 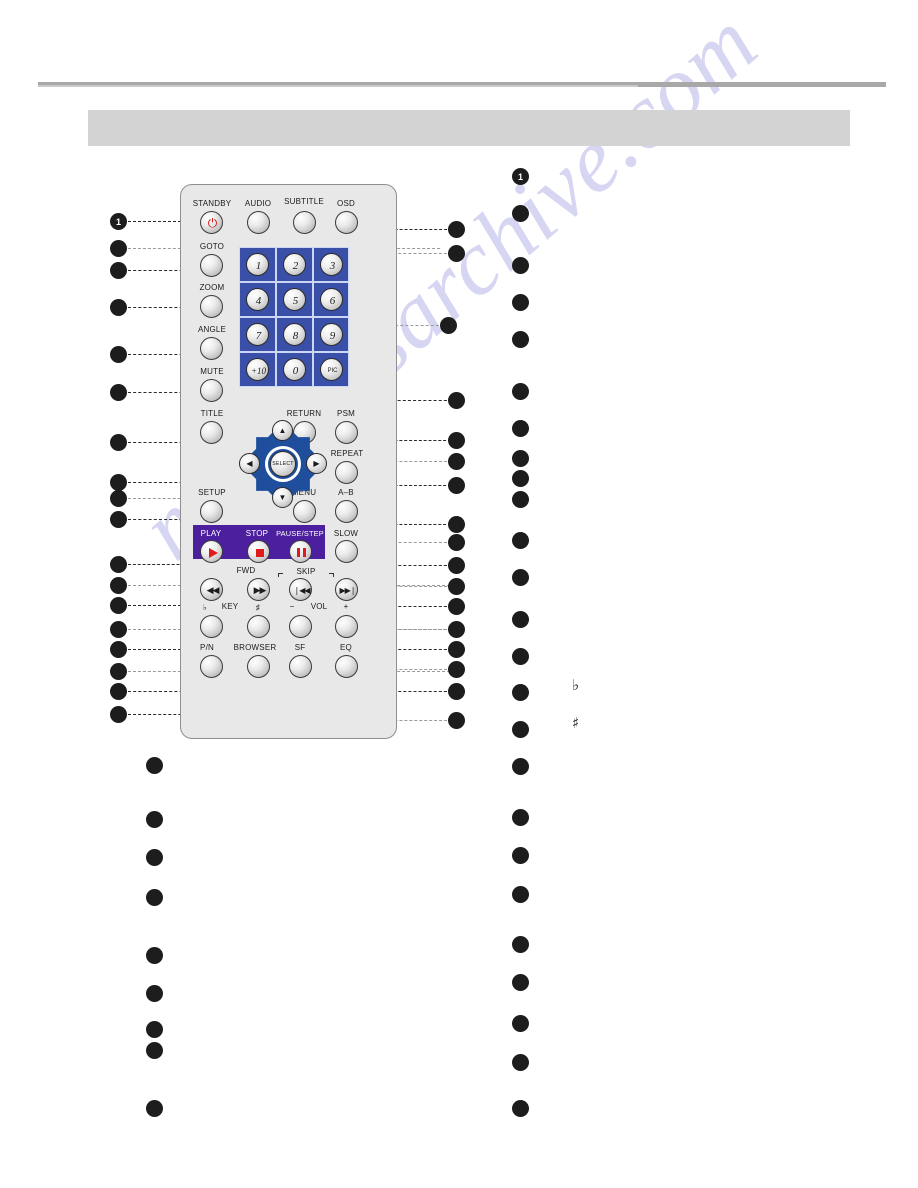 I want to click on button-dpad-up: ▲, so click(x=282, y=430).